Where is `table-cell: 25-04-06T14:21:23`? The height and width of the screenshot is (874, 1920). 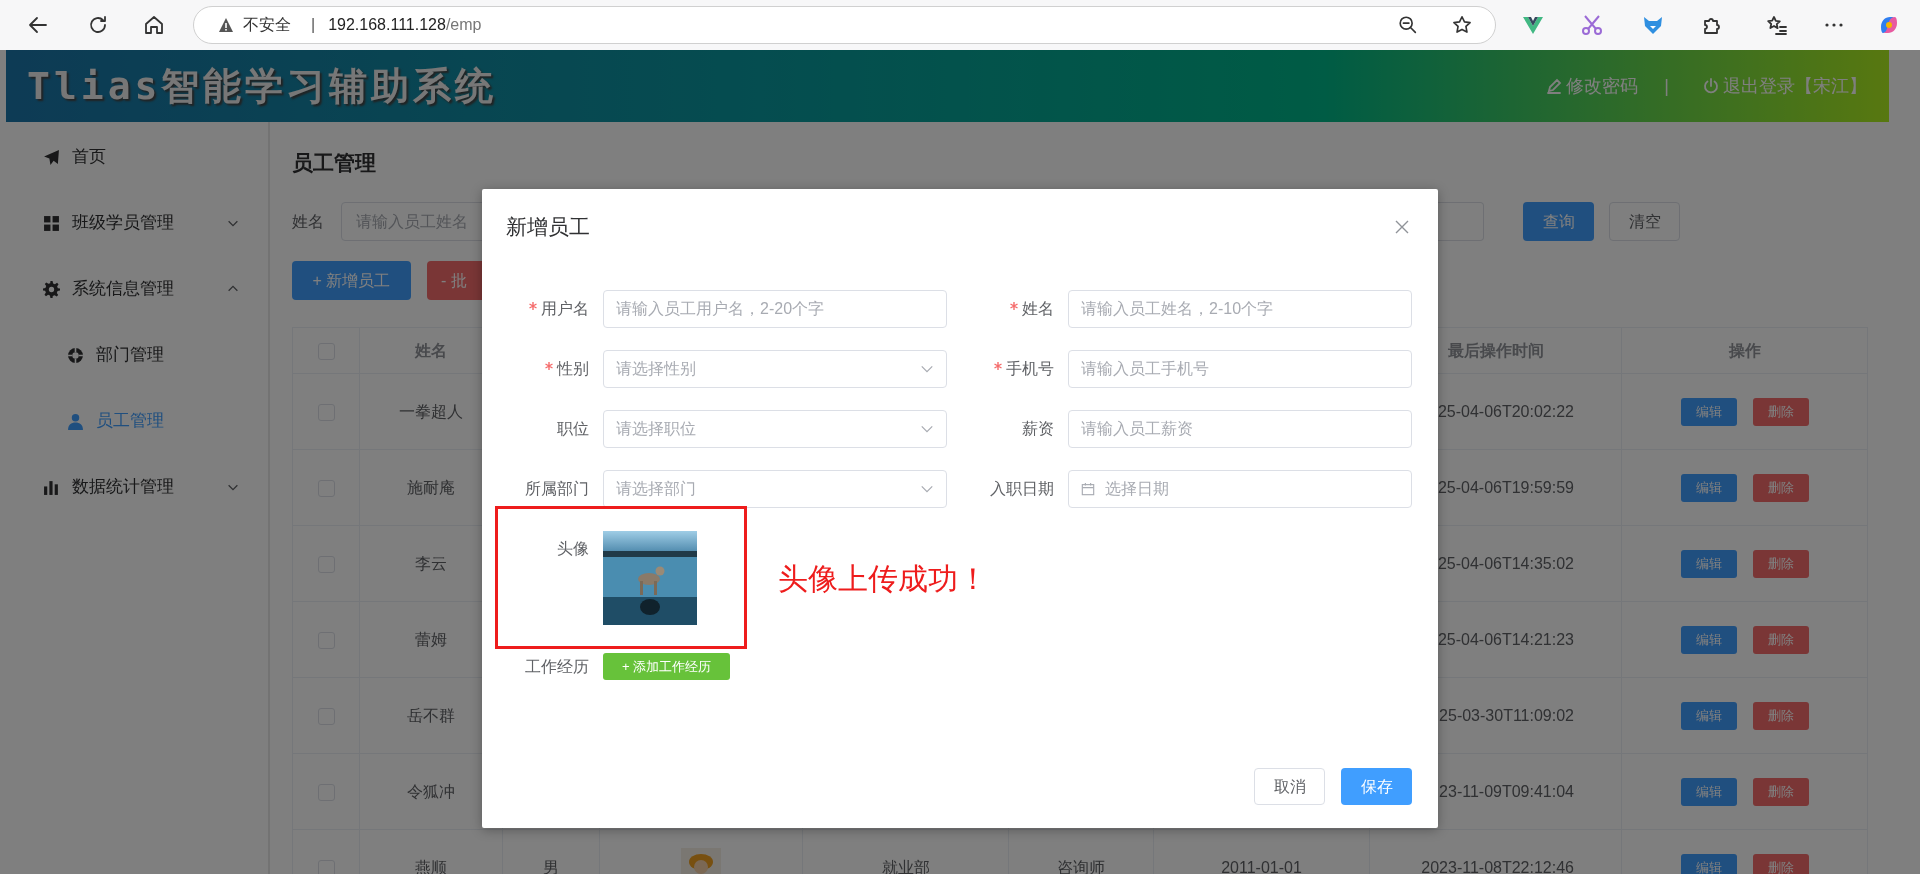
table-cell: 25-04-06T14:21:23 is located at coordinates (1505, 639).